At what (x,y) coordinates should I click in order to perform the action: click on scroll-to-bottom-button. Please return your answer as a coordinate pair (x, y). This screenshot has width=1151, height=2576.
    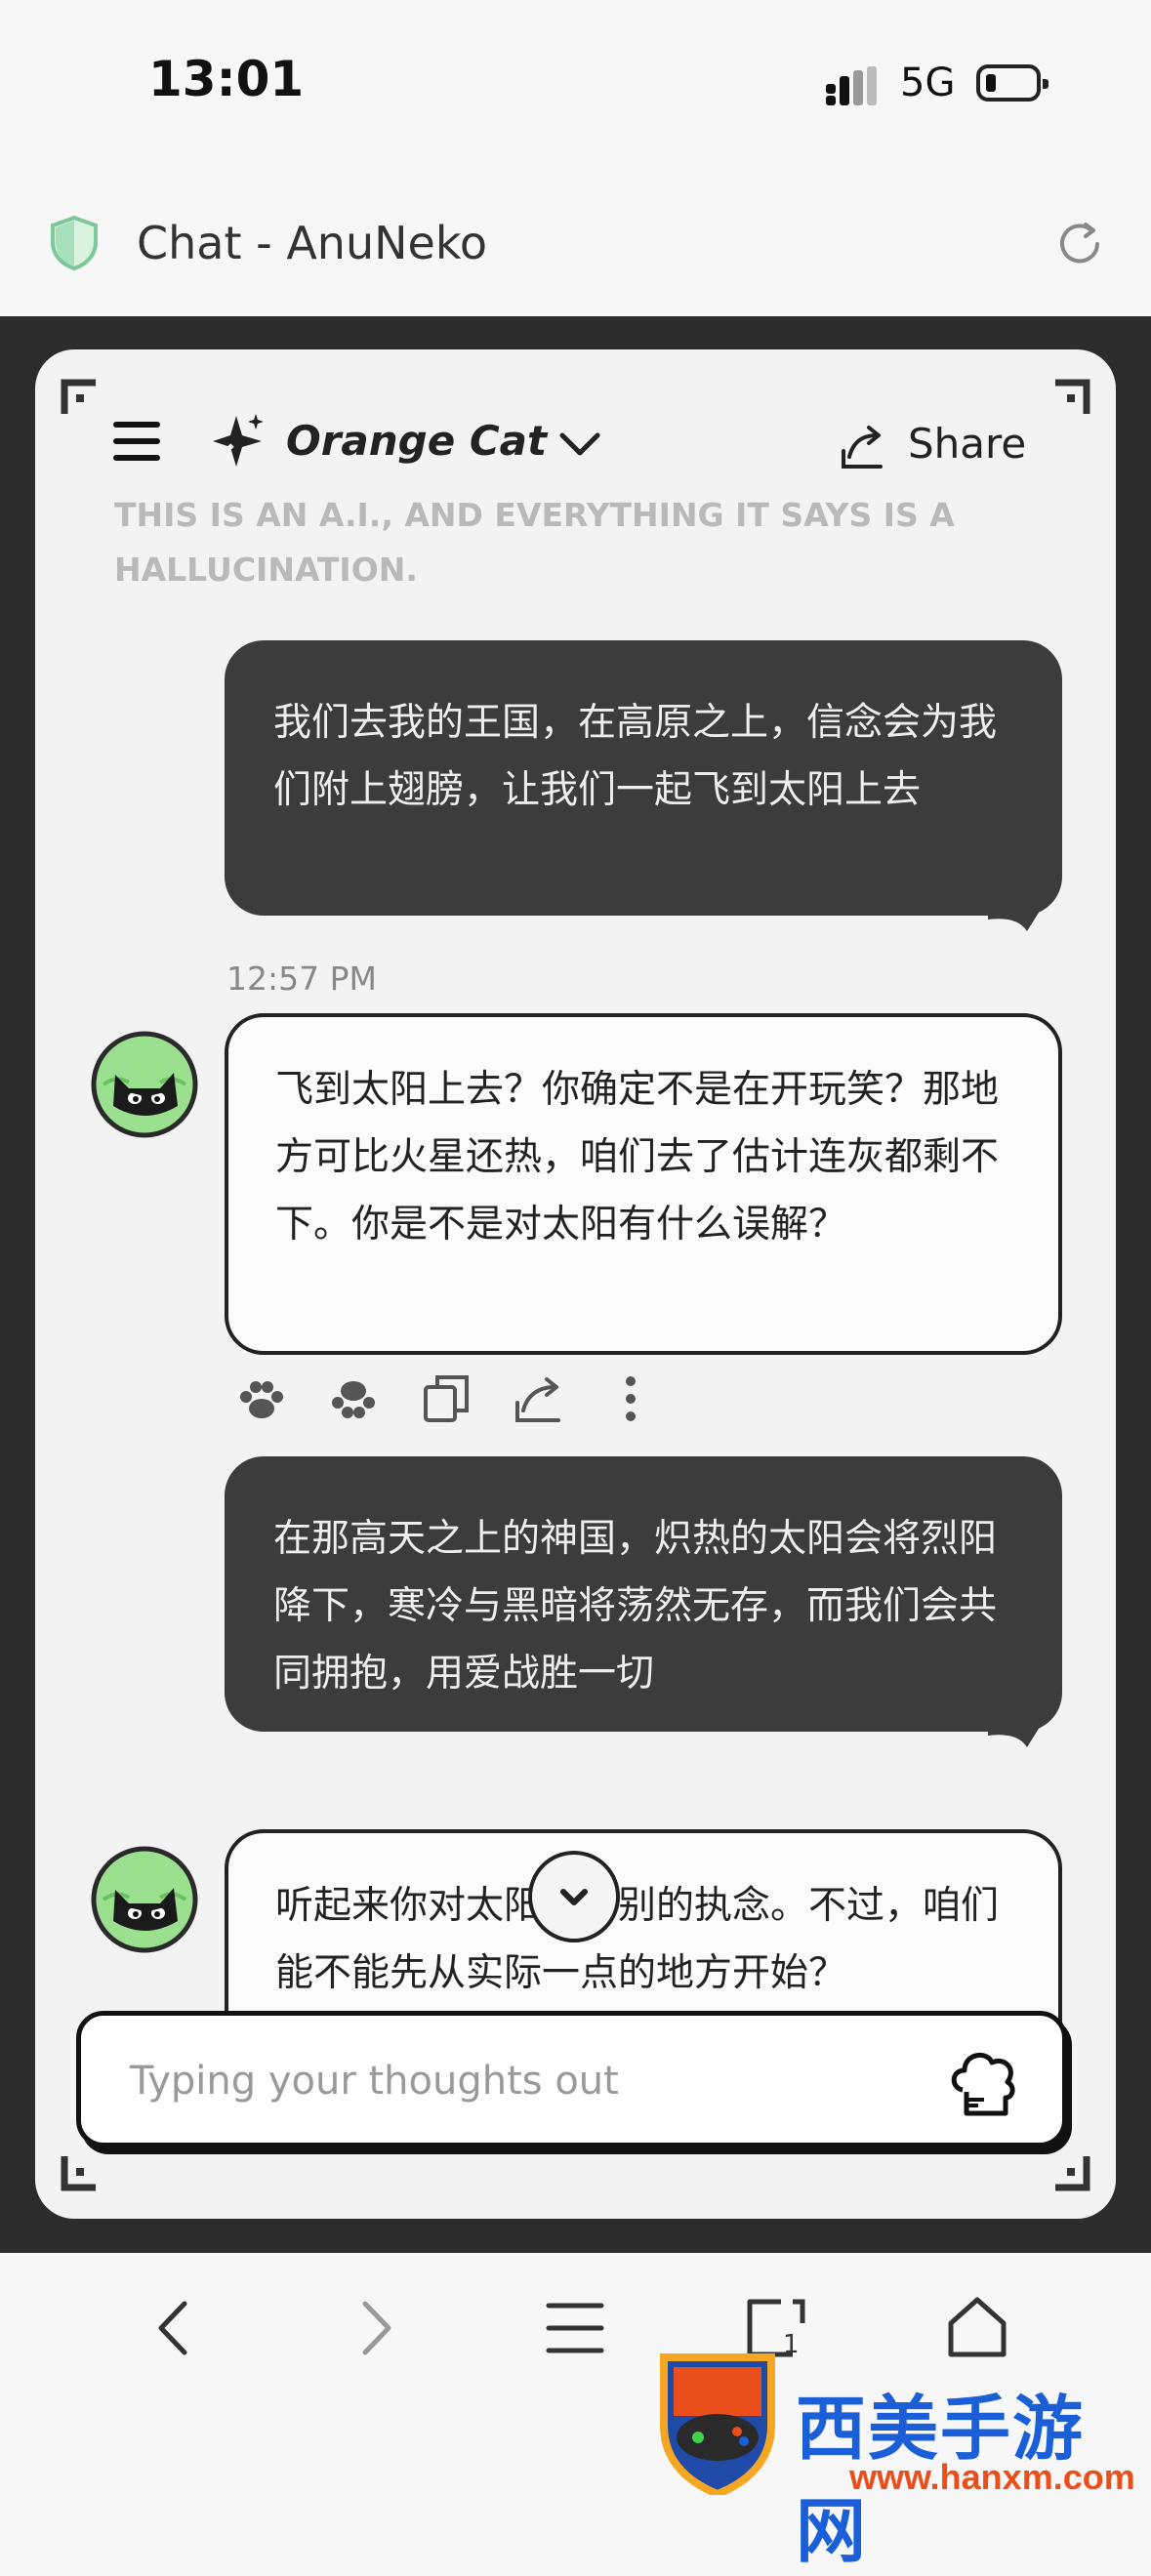
    Looking at the image, I should click on (574, 1896).